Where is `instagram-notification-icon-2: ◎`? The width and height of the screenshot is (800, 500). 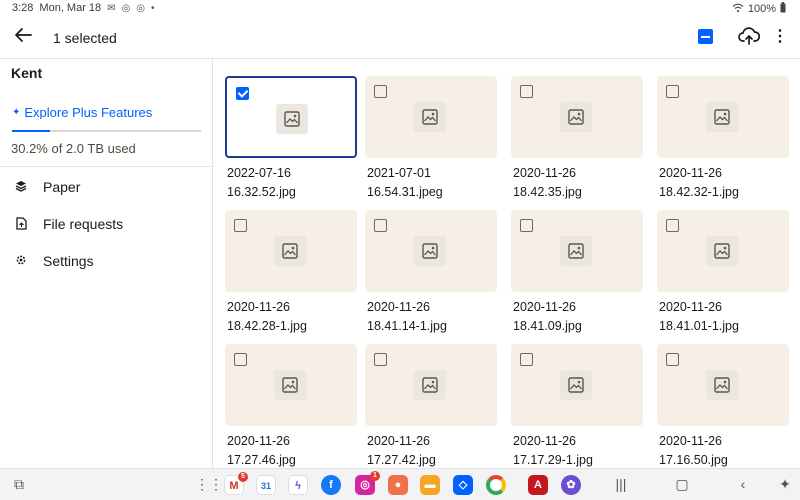
instagram-notification-icon-2: ◎ is located at coordinates (141, 8).